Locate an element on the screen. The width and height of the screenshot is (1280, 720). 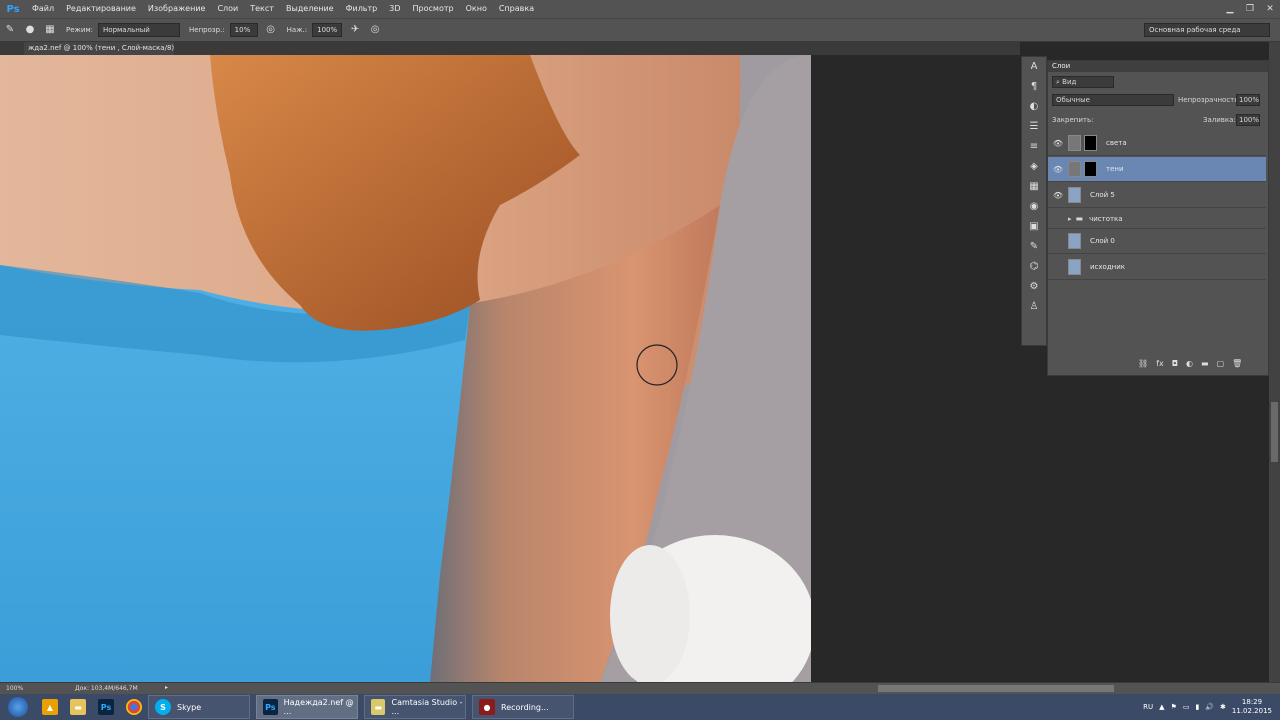
swatches-panel-icon: ▦ is located at coordinates (1034, 187).